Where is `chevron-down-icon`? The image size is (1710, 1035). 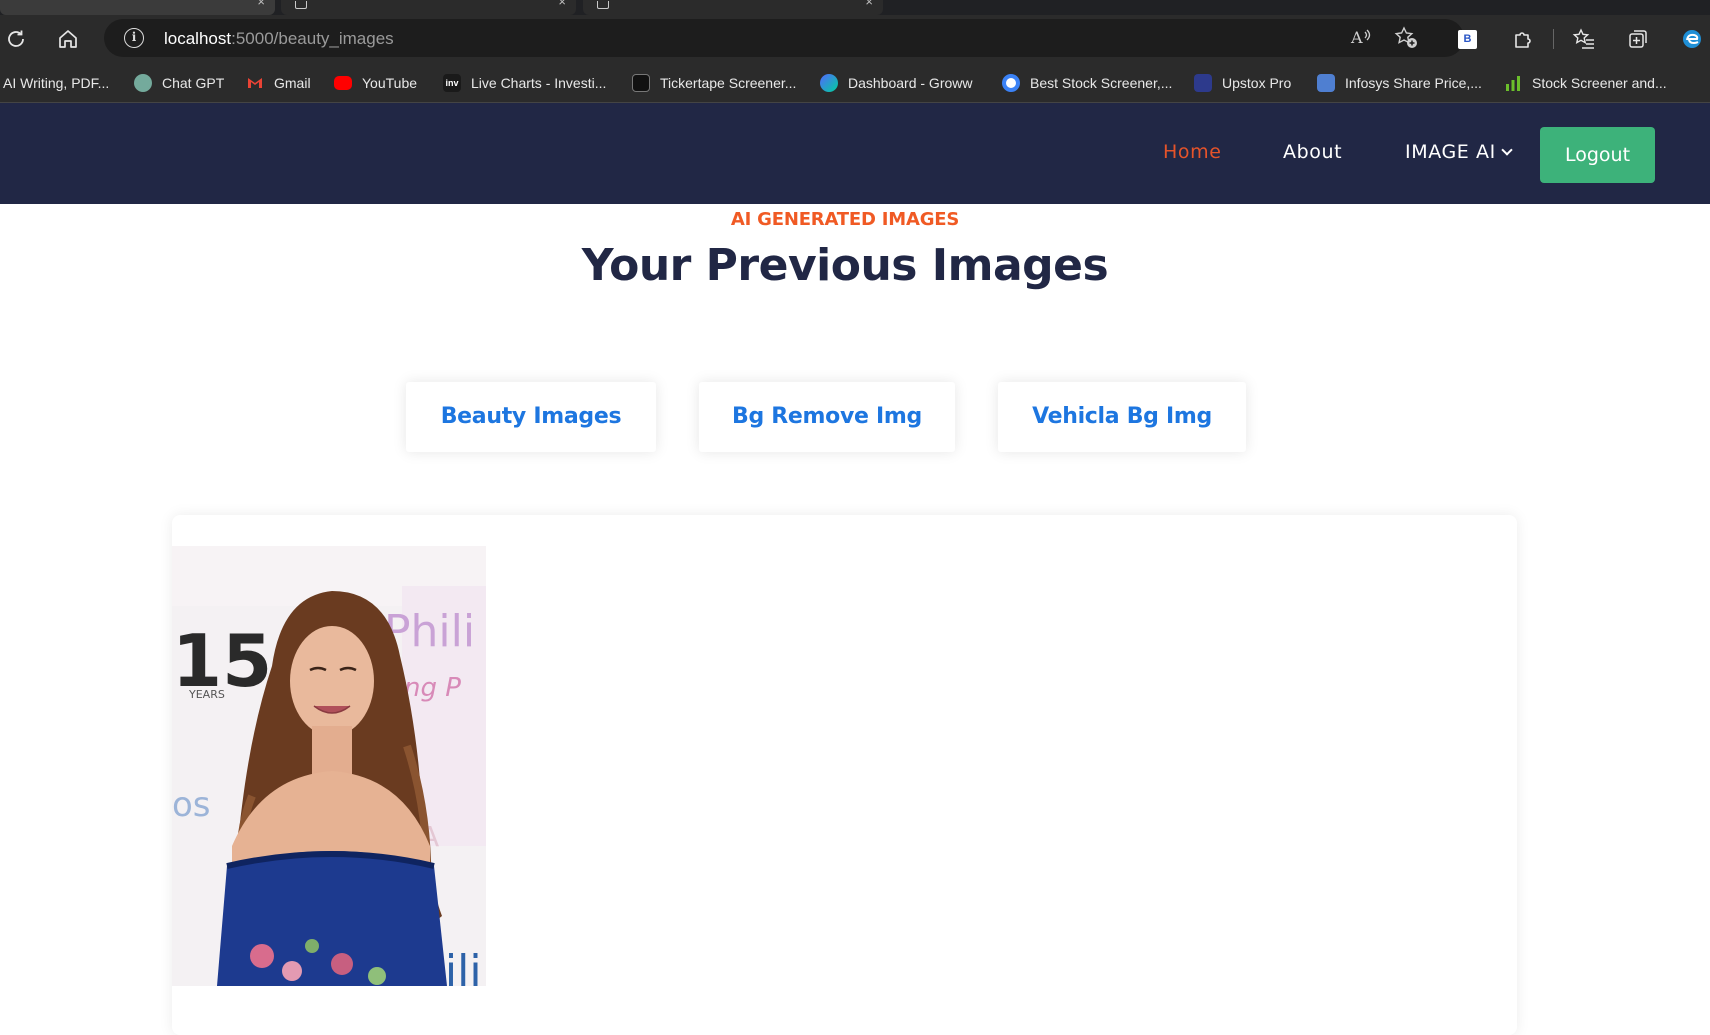 chevron-down-icon is located at coordinates (1507, 150).